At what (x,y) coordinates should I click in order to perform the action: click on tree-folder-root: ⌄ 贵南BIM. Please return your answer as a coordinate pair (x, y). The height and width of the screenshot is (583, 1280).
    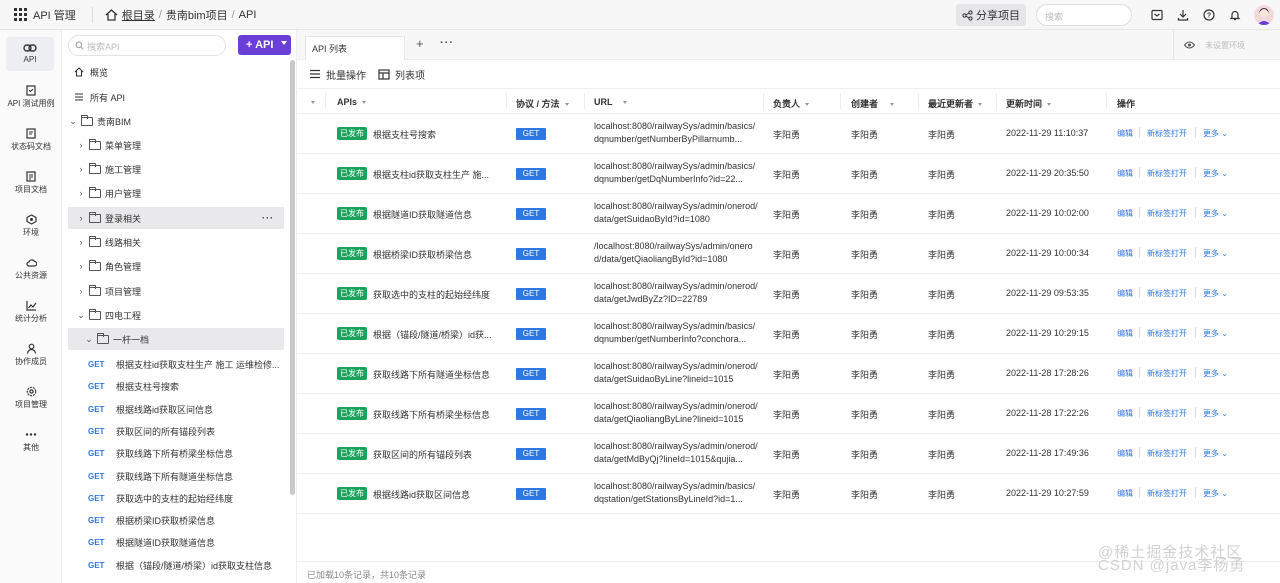
    Looking at the image, I should click on (176, 121).